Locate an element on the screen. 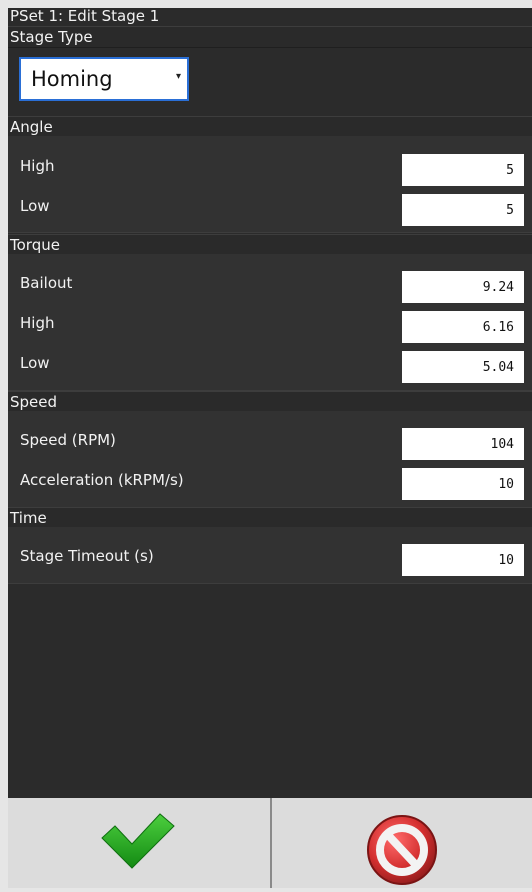 Image resolution: width=532 pixels, height=892 pixels. speed-header: Speed is located at coordinates (270, 402).